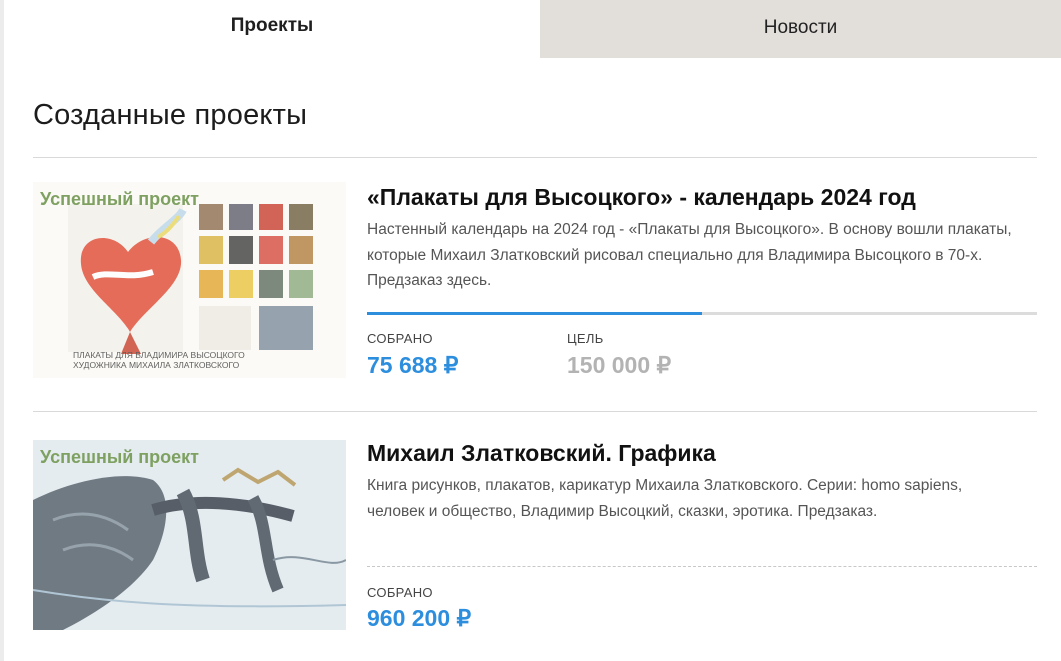  Describe the element at coordinates (800, 29) in the screenshot. I see `tab-news: Новости` at that location.